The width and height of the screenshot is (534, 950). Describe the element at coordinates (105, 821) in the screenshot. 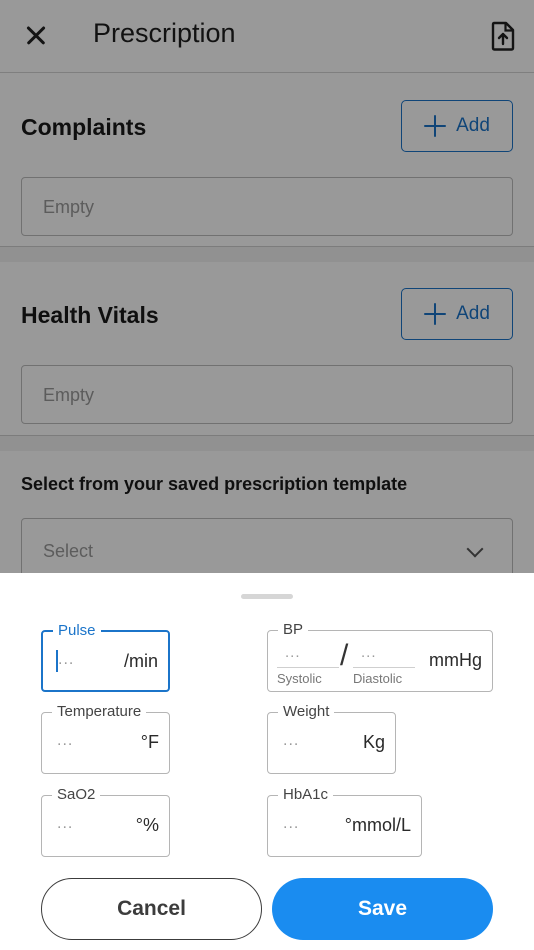

I see `sao2-field: SaO2 ... °%` at that location.